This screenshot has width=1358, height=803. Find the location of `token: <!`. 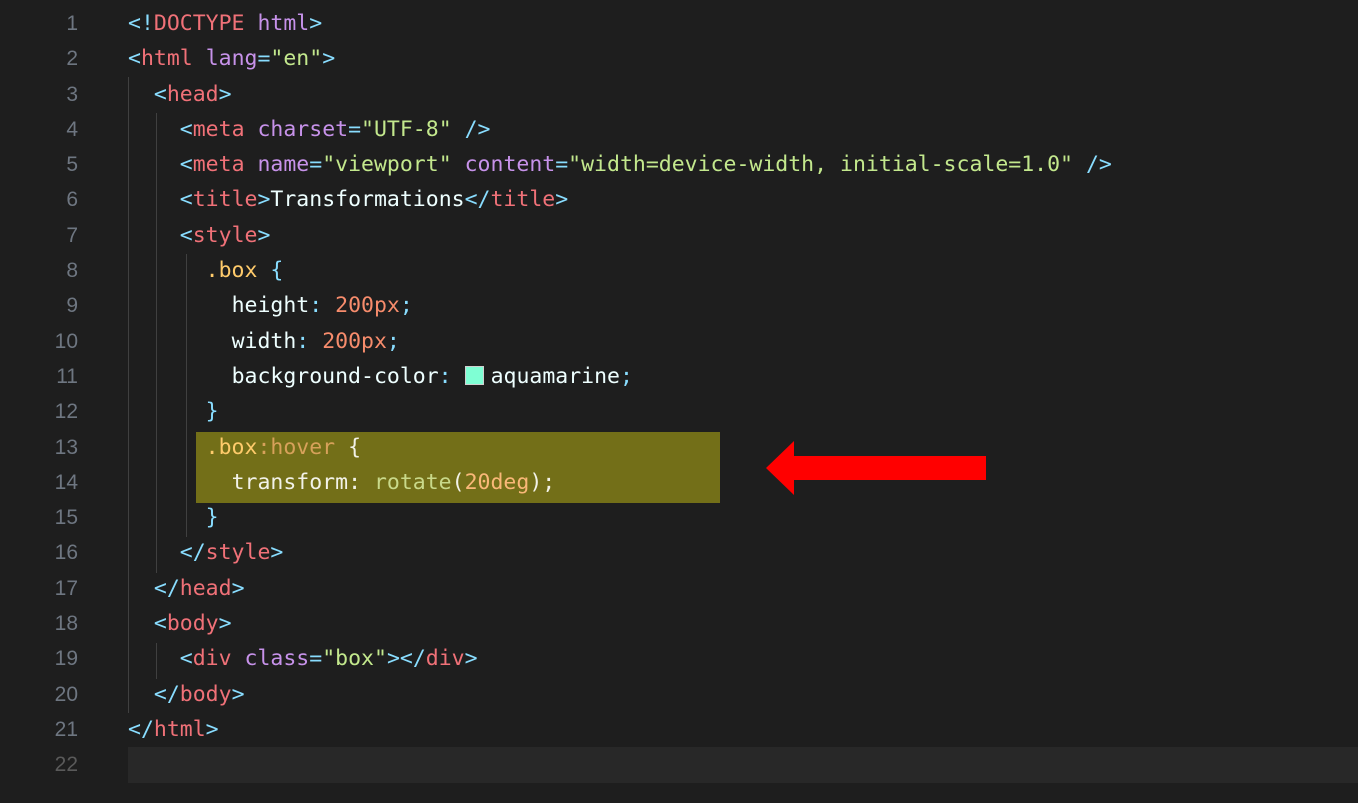

token: <! is located at coordinates (141, 23).